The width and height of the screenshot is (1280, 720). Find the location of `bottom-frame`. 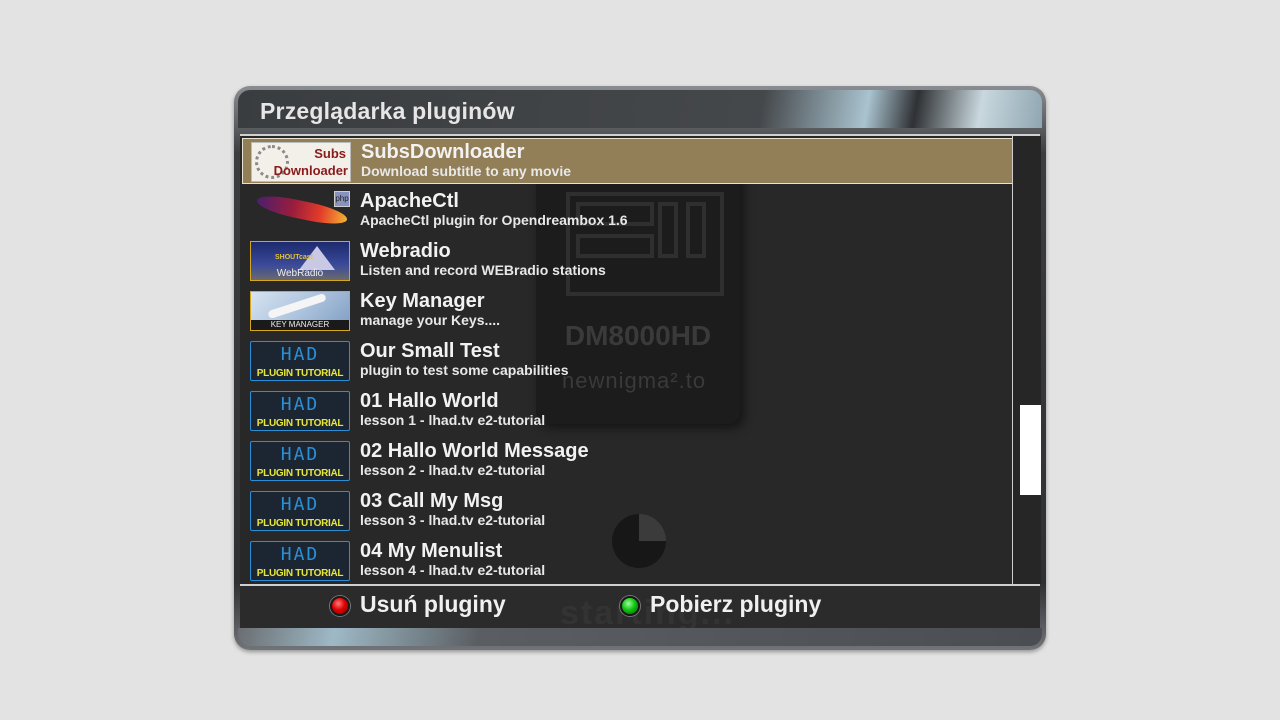

bottom-frame is located at coordinates (640, 637).